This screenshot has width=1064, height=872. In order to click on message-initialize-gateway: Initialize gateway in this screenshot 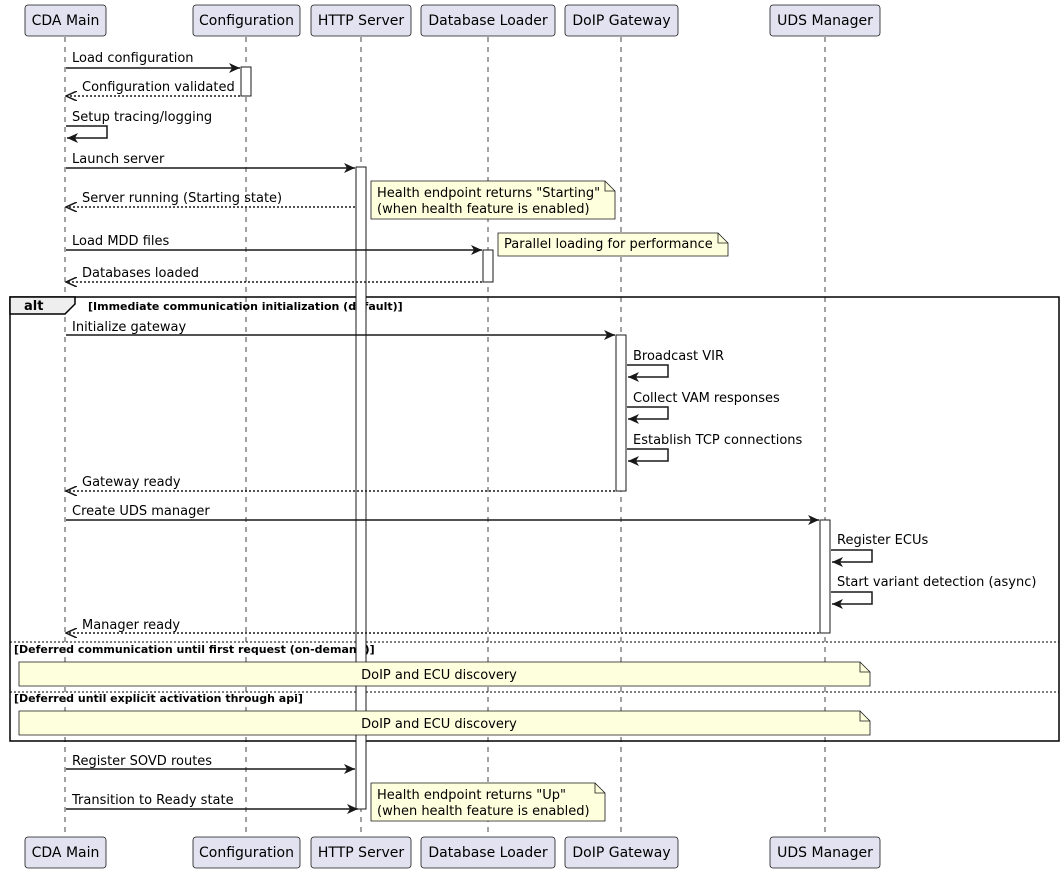, I will do `click(340, 330)`.